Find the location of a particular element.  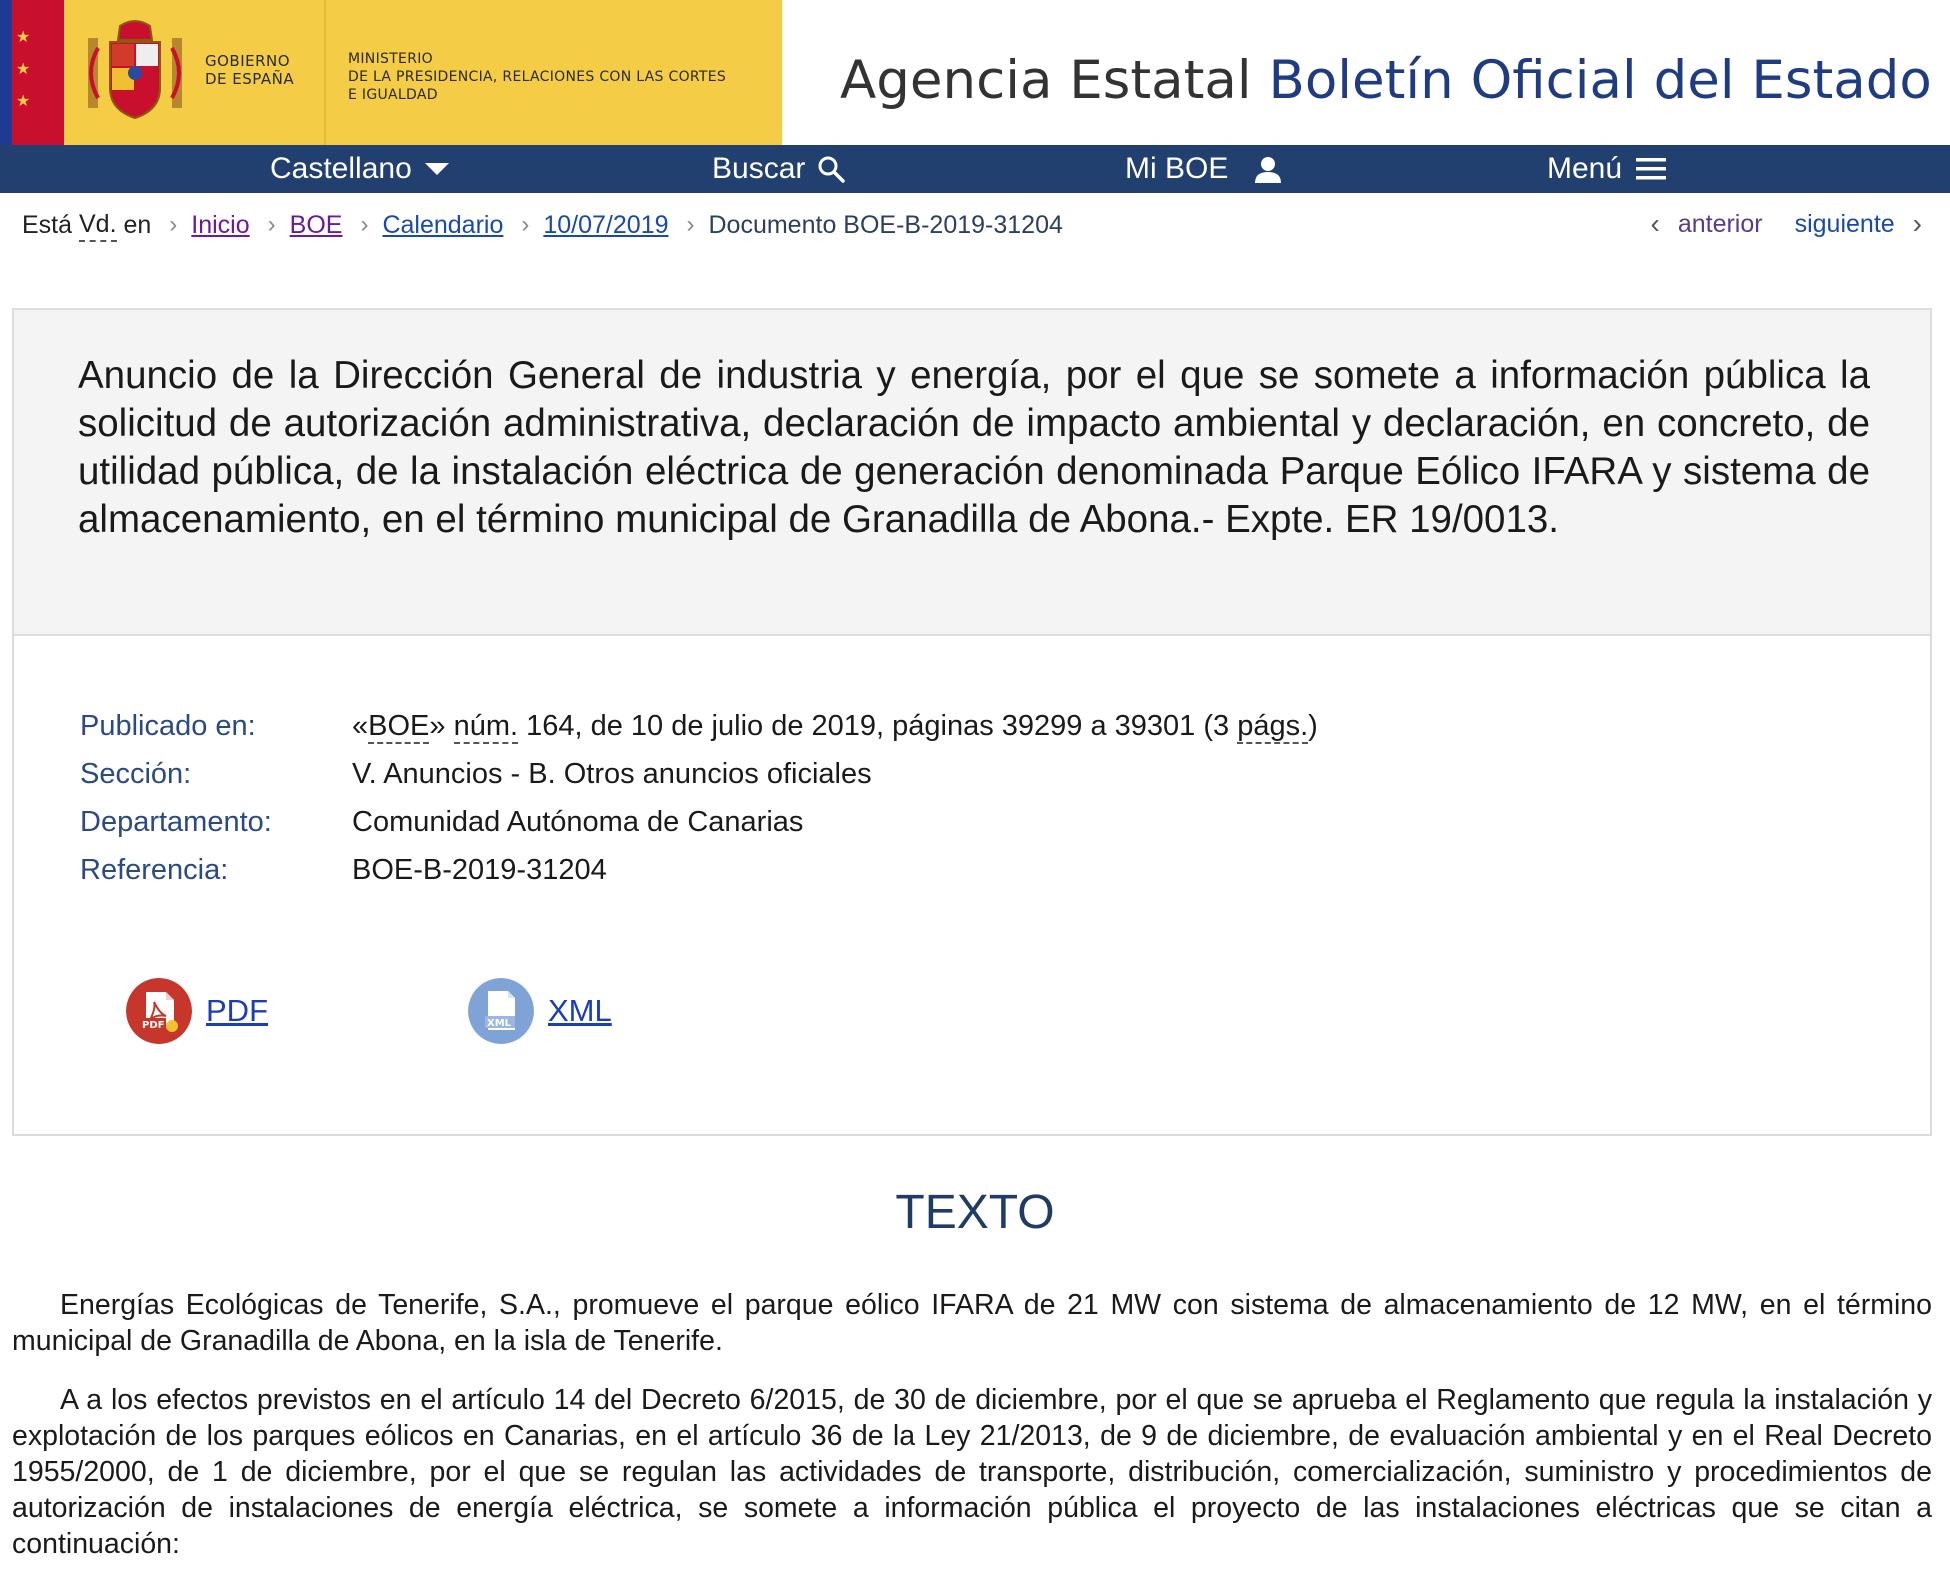

spain-red-stripe is located at coordinates (49, 72).